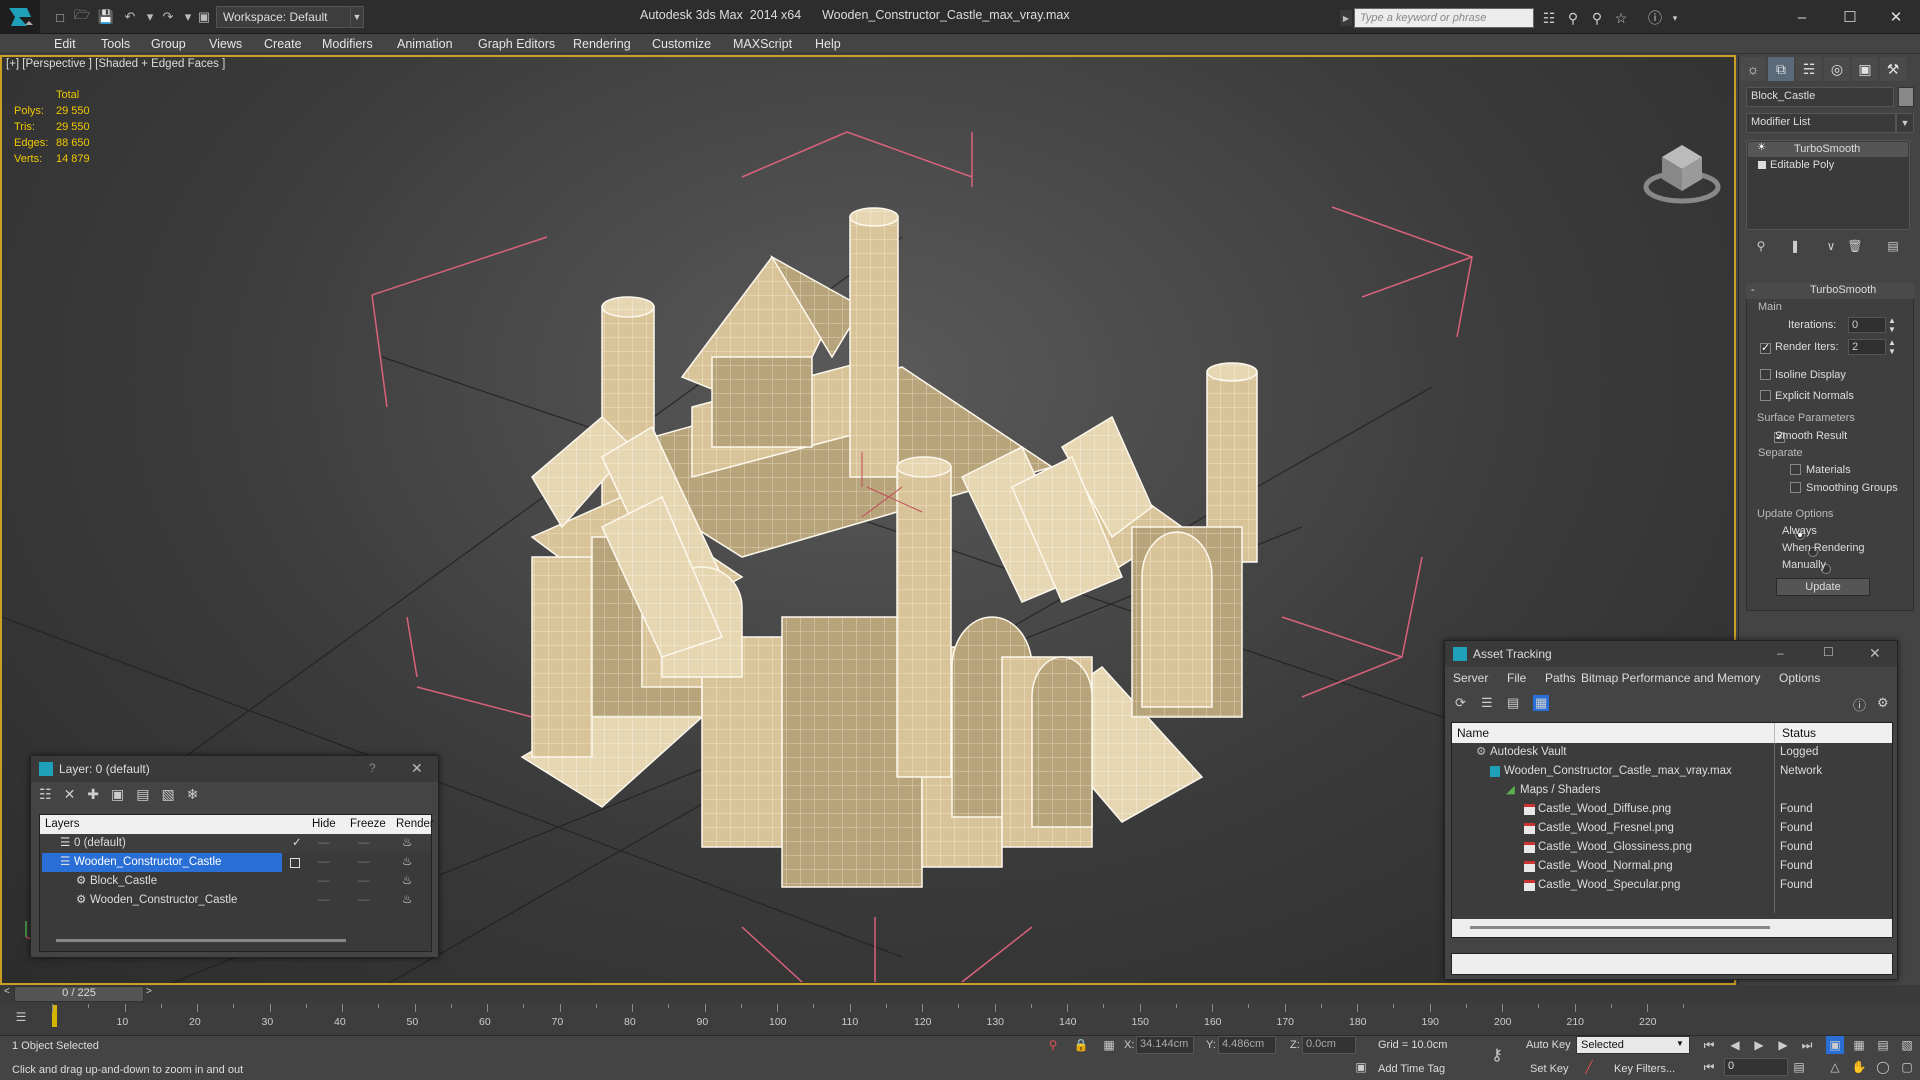 The image size is (1920, 1080). What do you see at coordinates (1896, 17) in the screenshot?
I see `close-button: ✕` at bounding box center [1896, 17].